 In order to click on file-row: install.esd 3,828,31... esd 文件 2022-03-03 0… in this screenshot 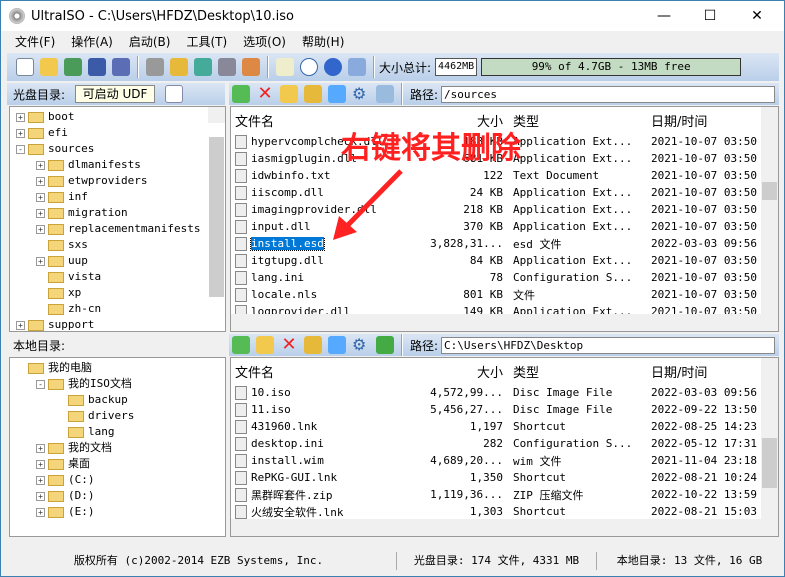, I will do `click(504, 243)`.